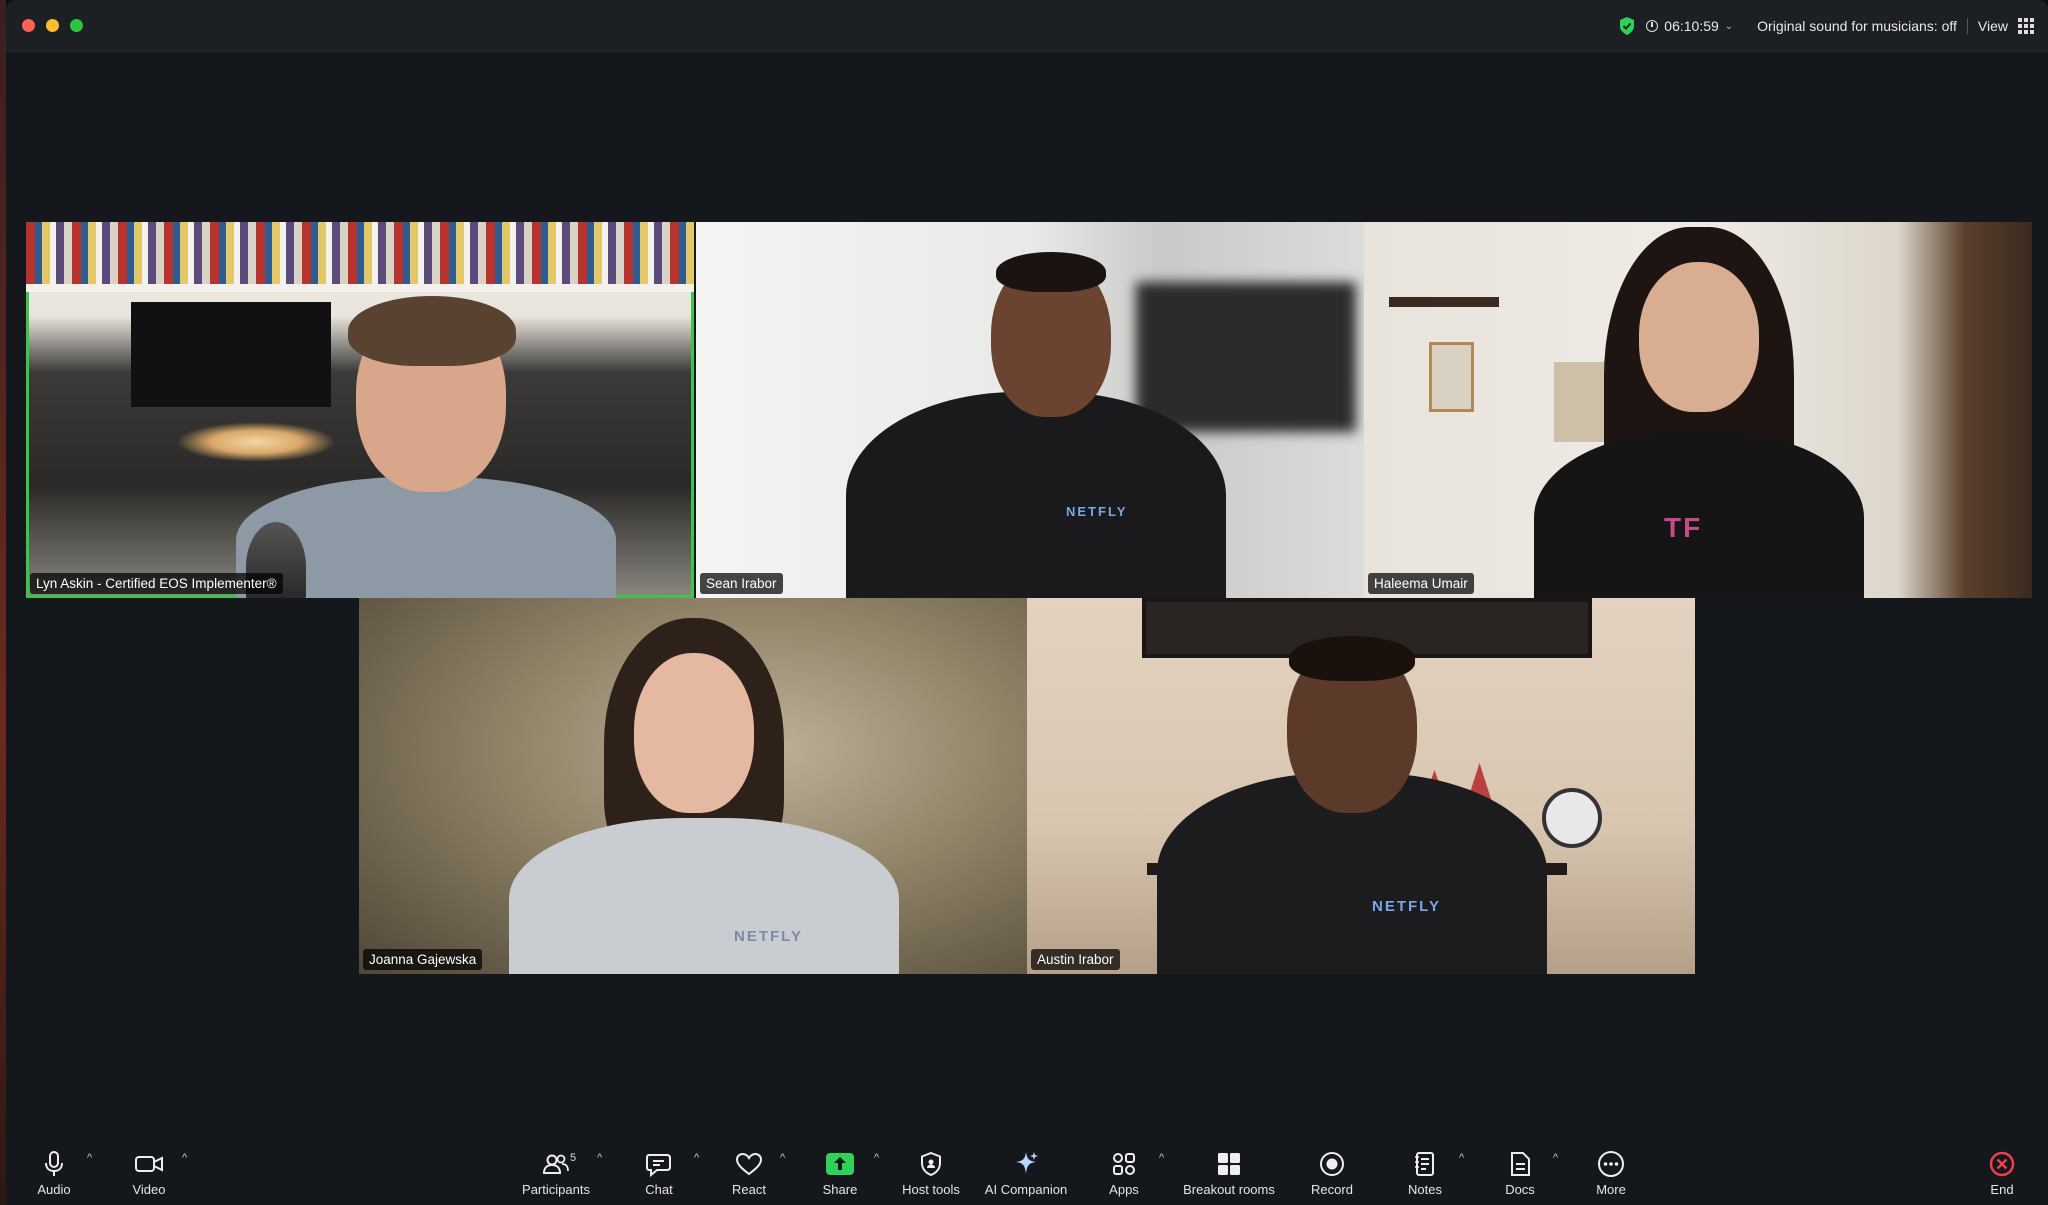 The height and width of the screenshot is (1205, 2048). I want to click on video-label: Video, so click(149, 1189).